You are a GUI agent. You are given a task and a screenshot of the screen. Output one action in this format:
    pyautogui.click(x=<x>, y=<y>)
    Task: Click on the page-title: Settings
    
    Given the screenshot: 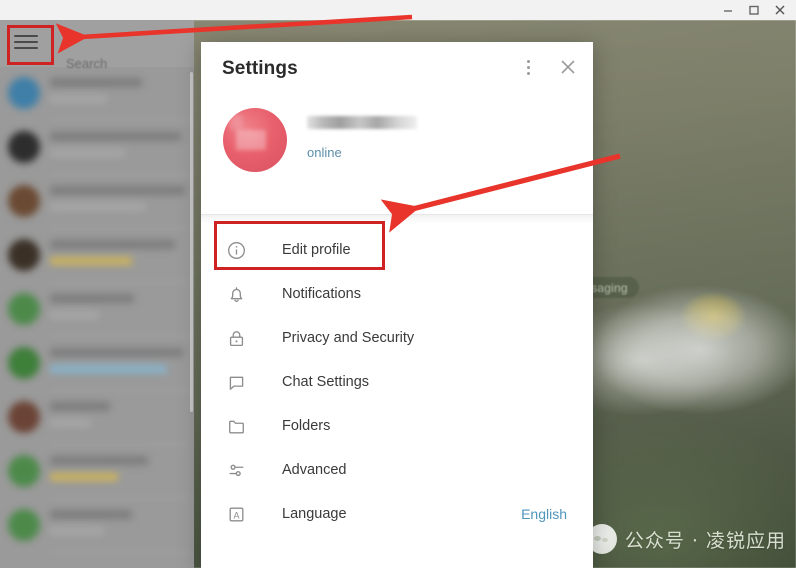 What is the action you would take?
    pyautogui.click(x=260, y=68)
    